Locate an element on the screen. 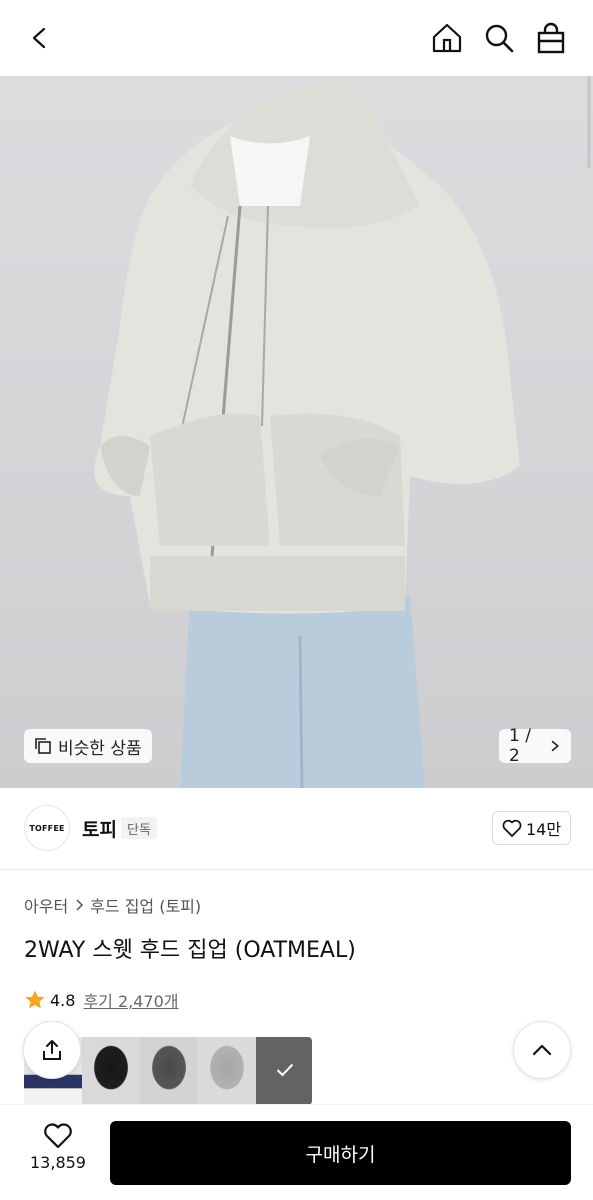 Image resolution: width=593 pixels, height=1200 pixels. bottom-action-bar: 13,859 구매하기 is located at coordinates (296, 1152).